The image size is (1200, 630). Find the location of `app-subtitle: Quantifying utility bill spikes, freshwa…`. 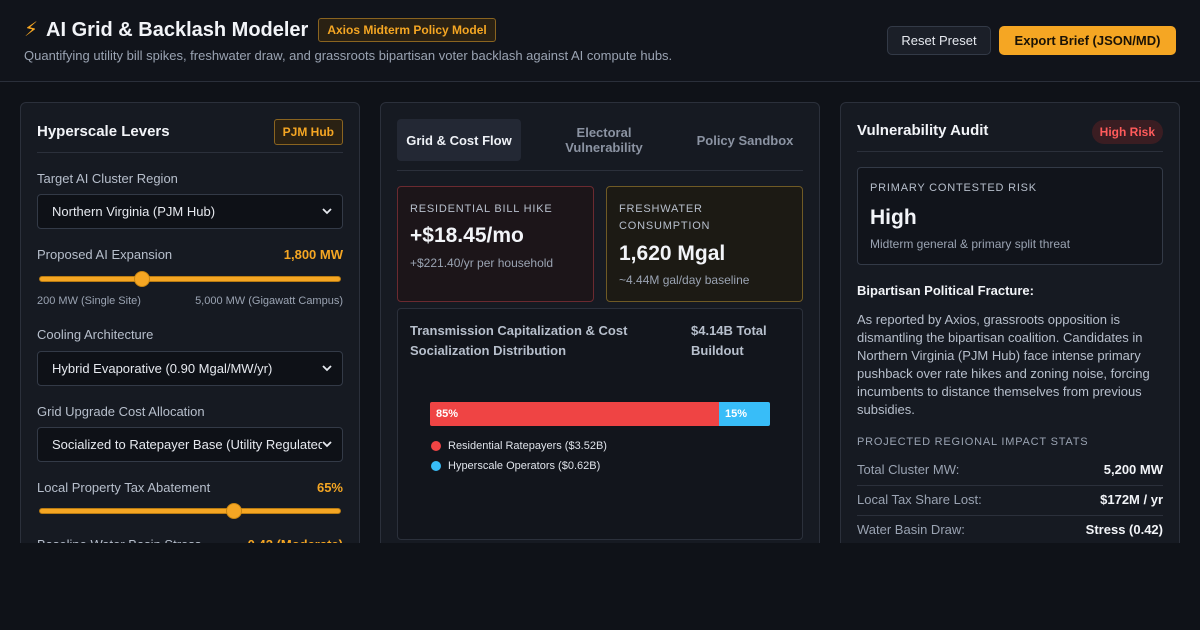

app-subtitle: Quantifying utility bill spikes, freshwa… is located at coordinates (348, 55).